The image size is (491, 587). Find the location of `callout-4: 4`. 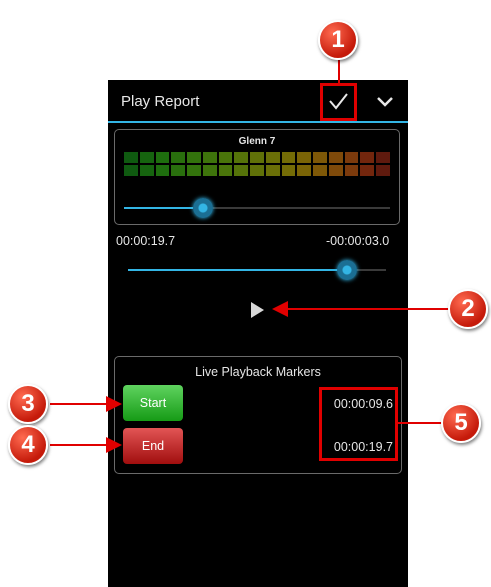

callout-4: 4 is located at coordinates (28, 445).